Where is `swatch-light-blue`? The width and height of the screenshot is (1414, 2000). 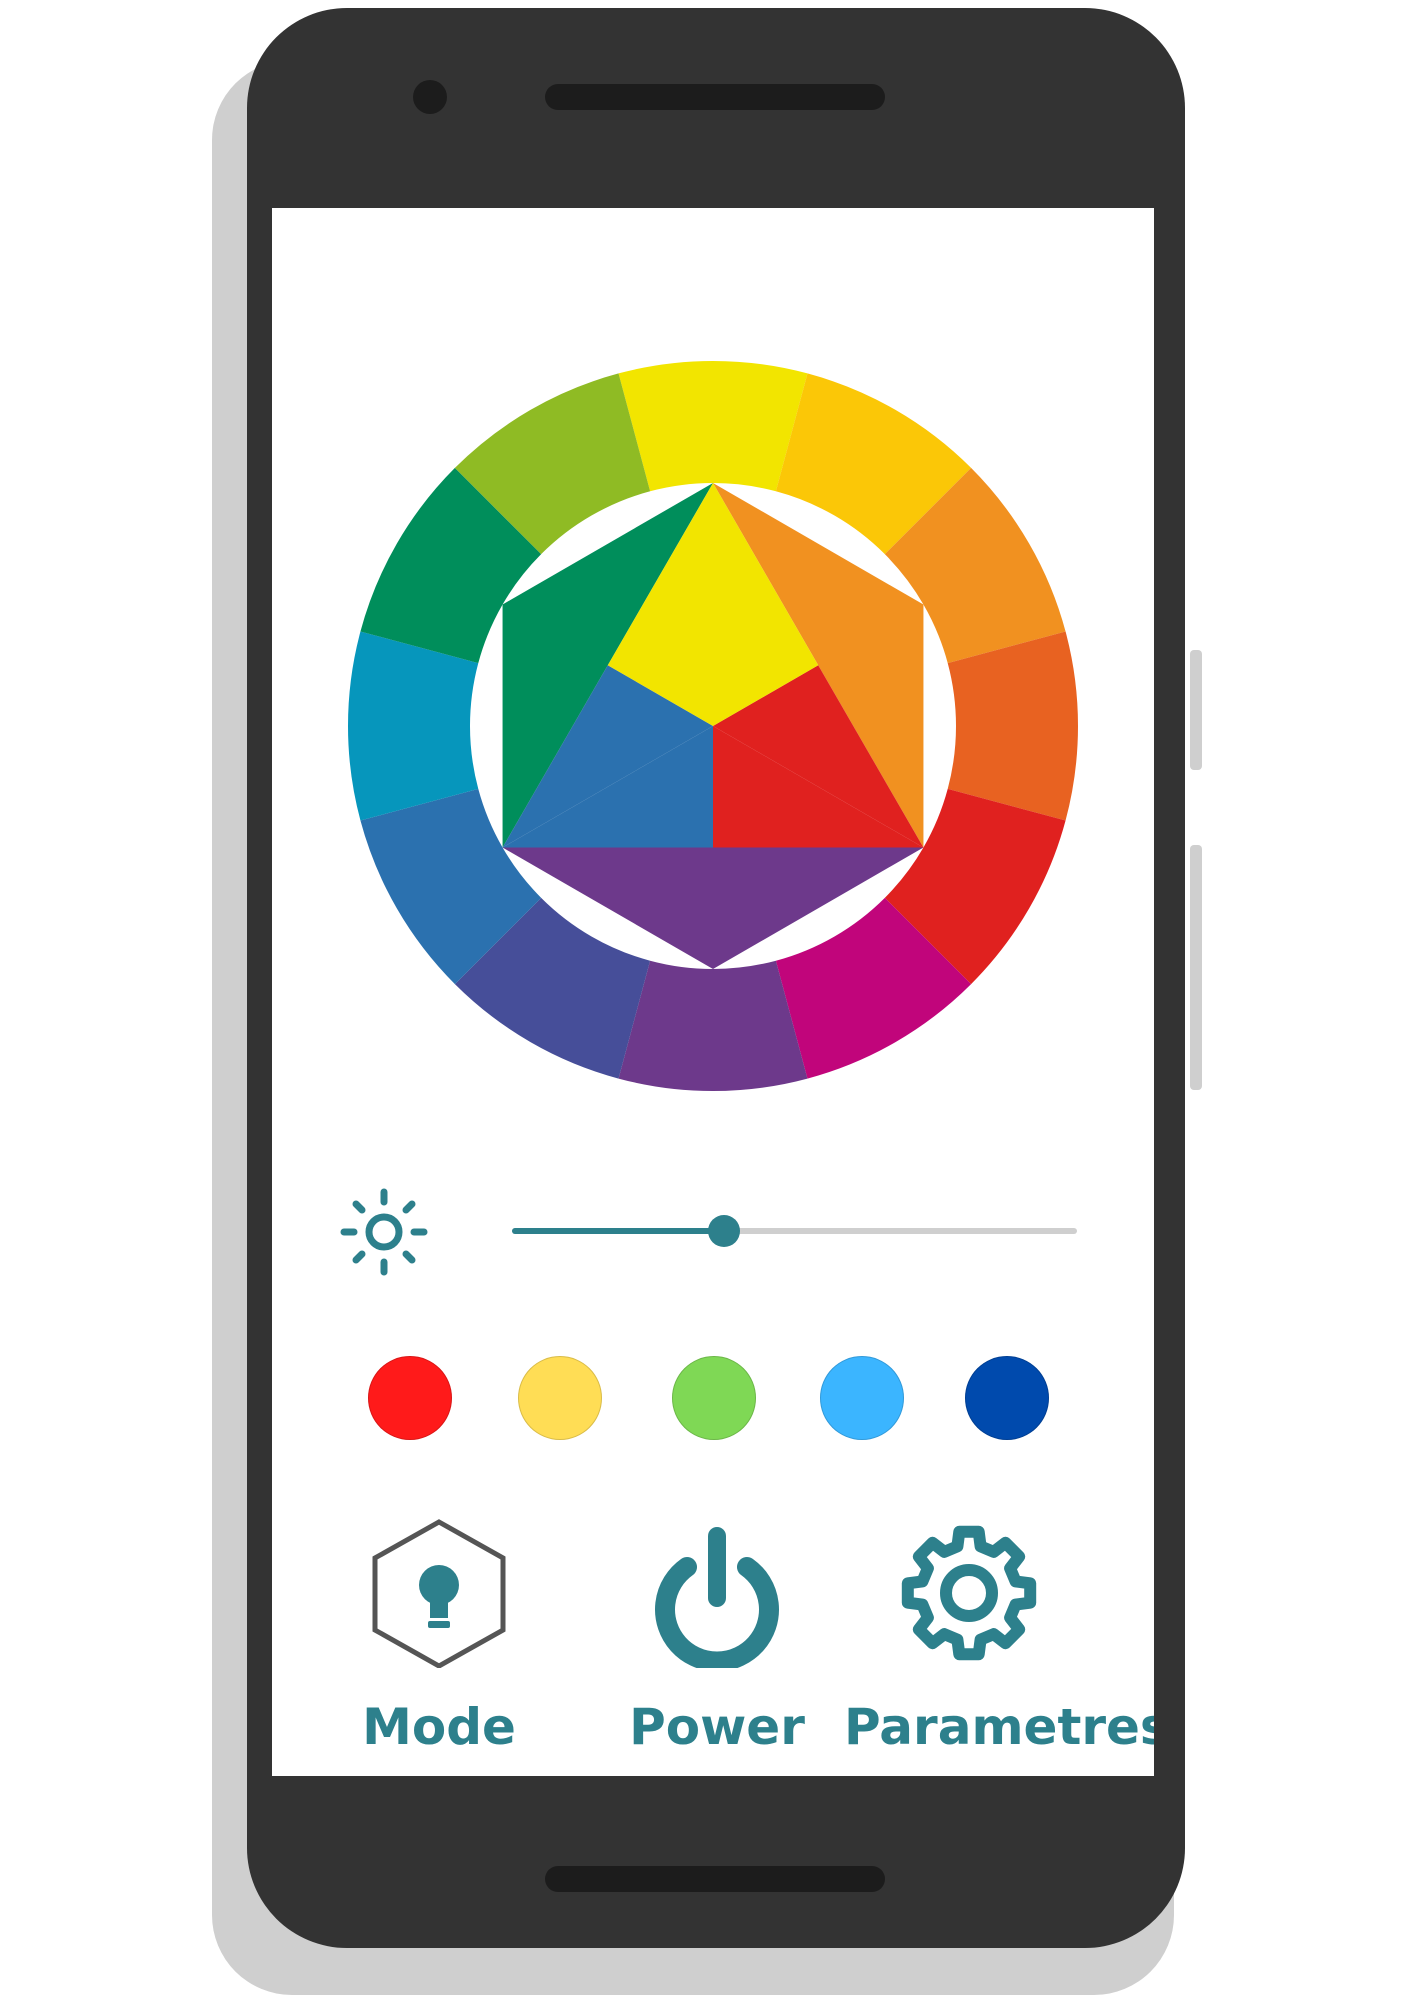 swatch-light-blue is located at coordinates (862, 1398).